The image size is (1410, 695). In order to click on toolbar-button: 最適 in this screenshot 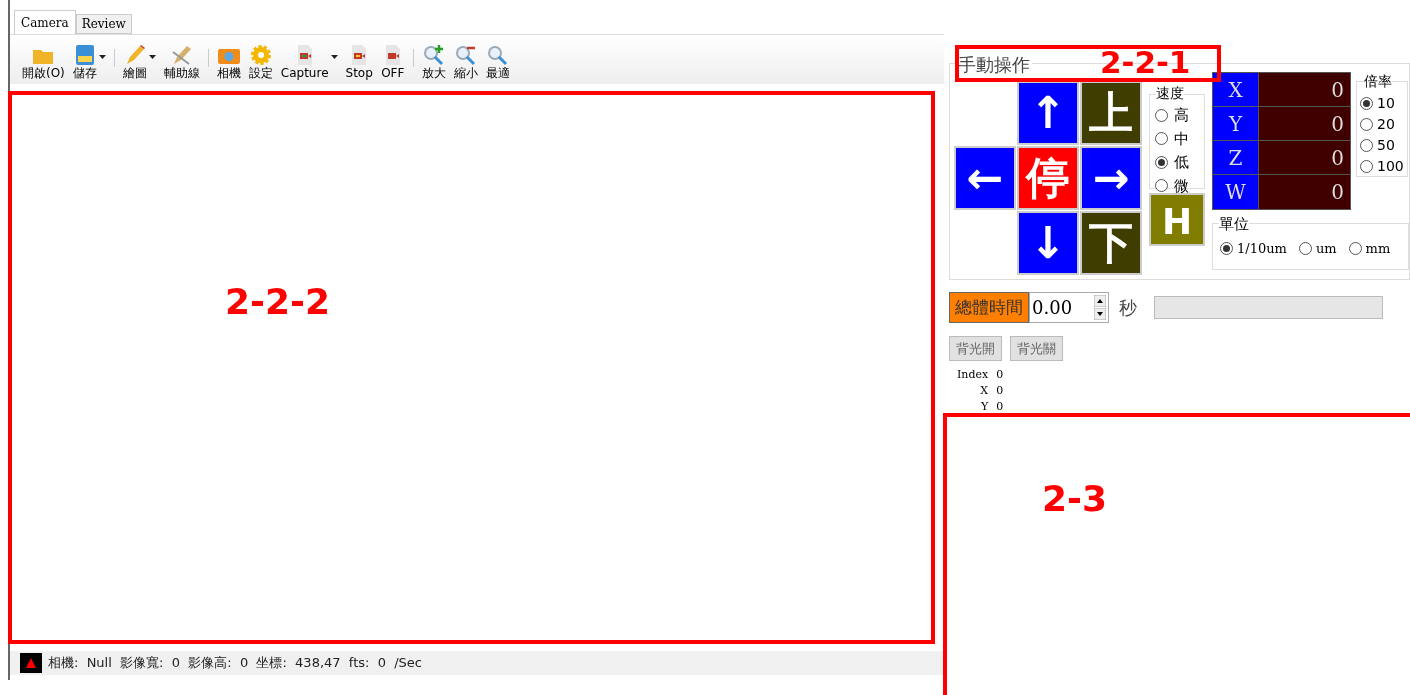, I will do `click(497, 62)`.